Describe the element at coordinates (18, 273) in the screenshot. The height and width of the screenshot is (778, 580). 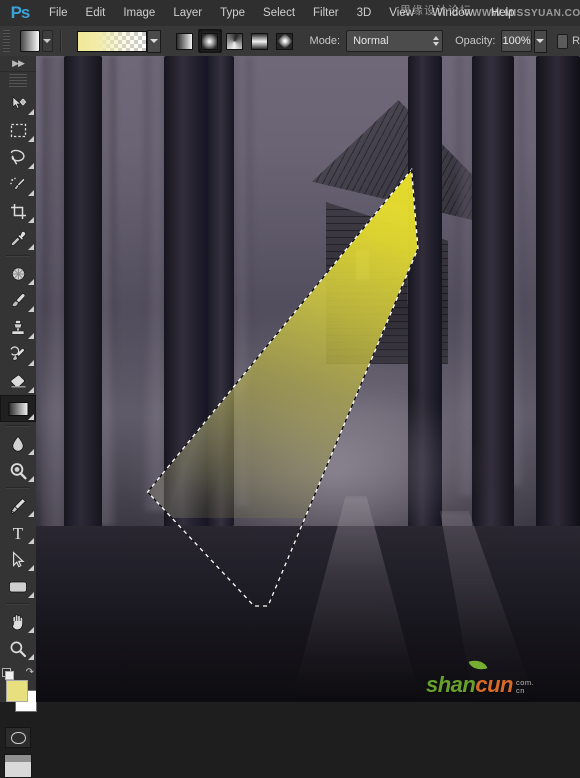
I see `spot-healing-brush-tool` at that location.